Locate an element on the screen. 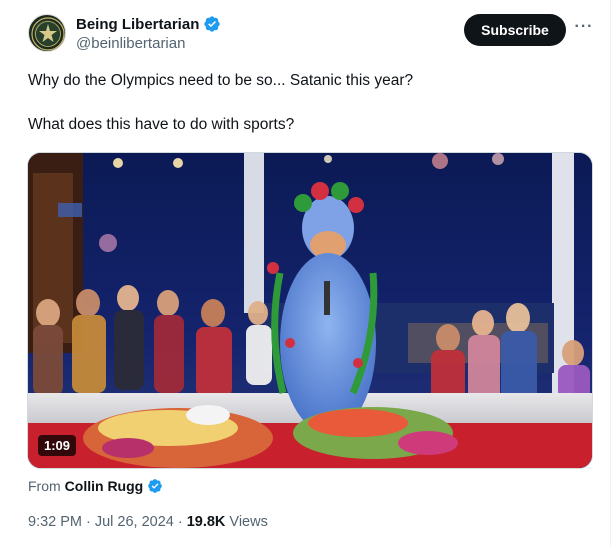 The width and height of the screenshot is (615, 546). source-attribution: From Collin Rugg is located at coordinates (95, 486).